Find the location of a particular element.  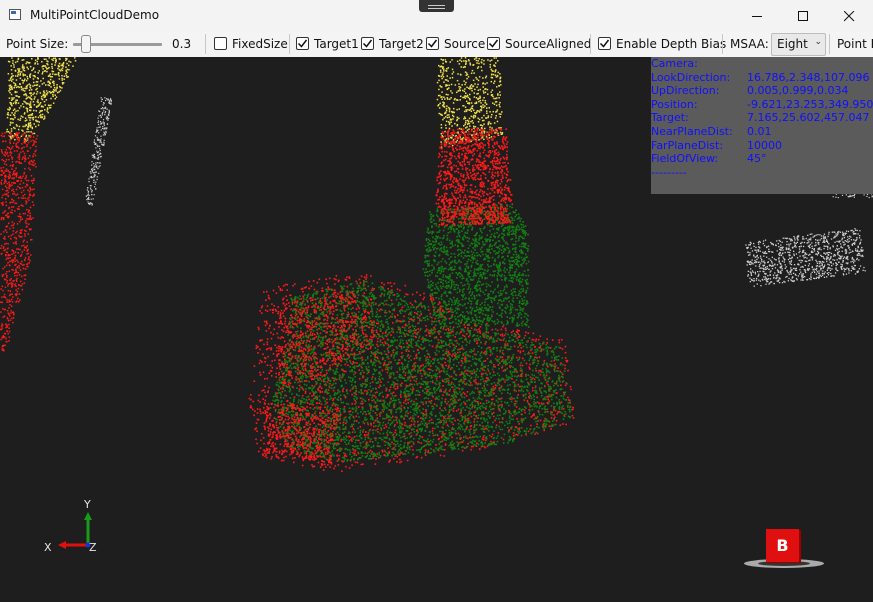

window-title: MultiPointCloudDemo is located at coordinates (95, 15).